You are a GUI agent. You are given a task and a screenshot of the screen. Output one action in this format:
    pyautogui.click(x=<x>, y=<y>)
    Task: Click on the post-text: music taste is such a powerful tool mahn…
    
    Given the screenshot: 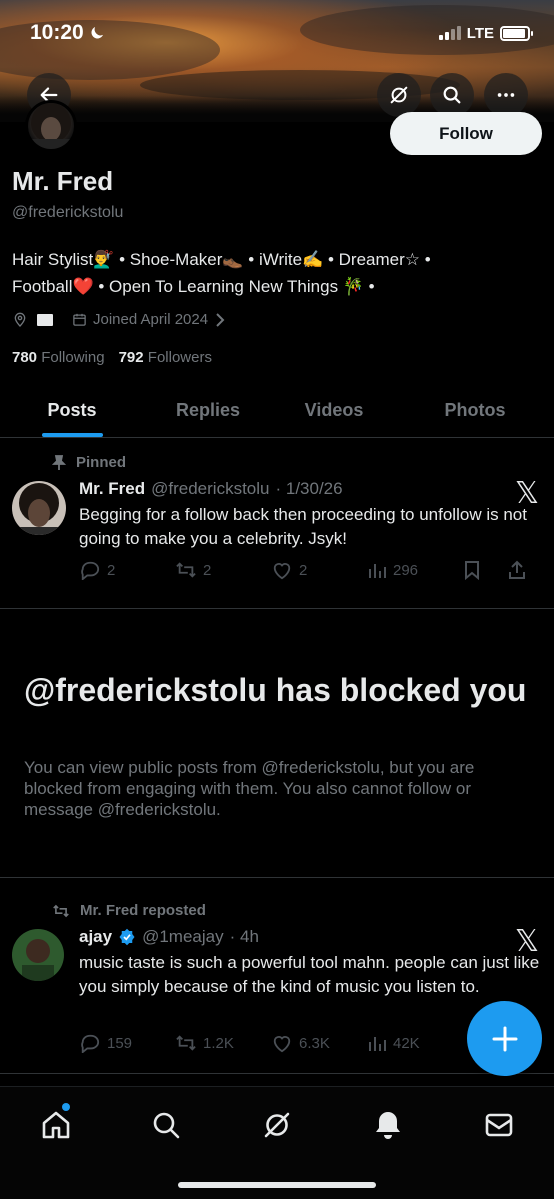 What is the action you would take?
    pyautogui.click(x=309, y=974)
    